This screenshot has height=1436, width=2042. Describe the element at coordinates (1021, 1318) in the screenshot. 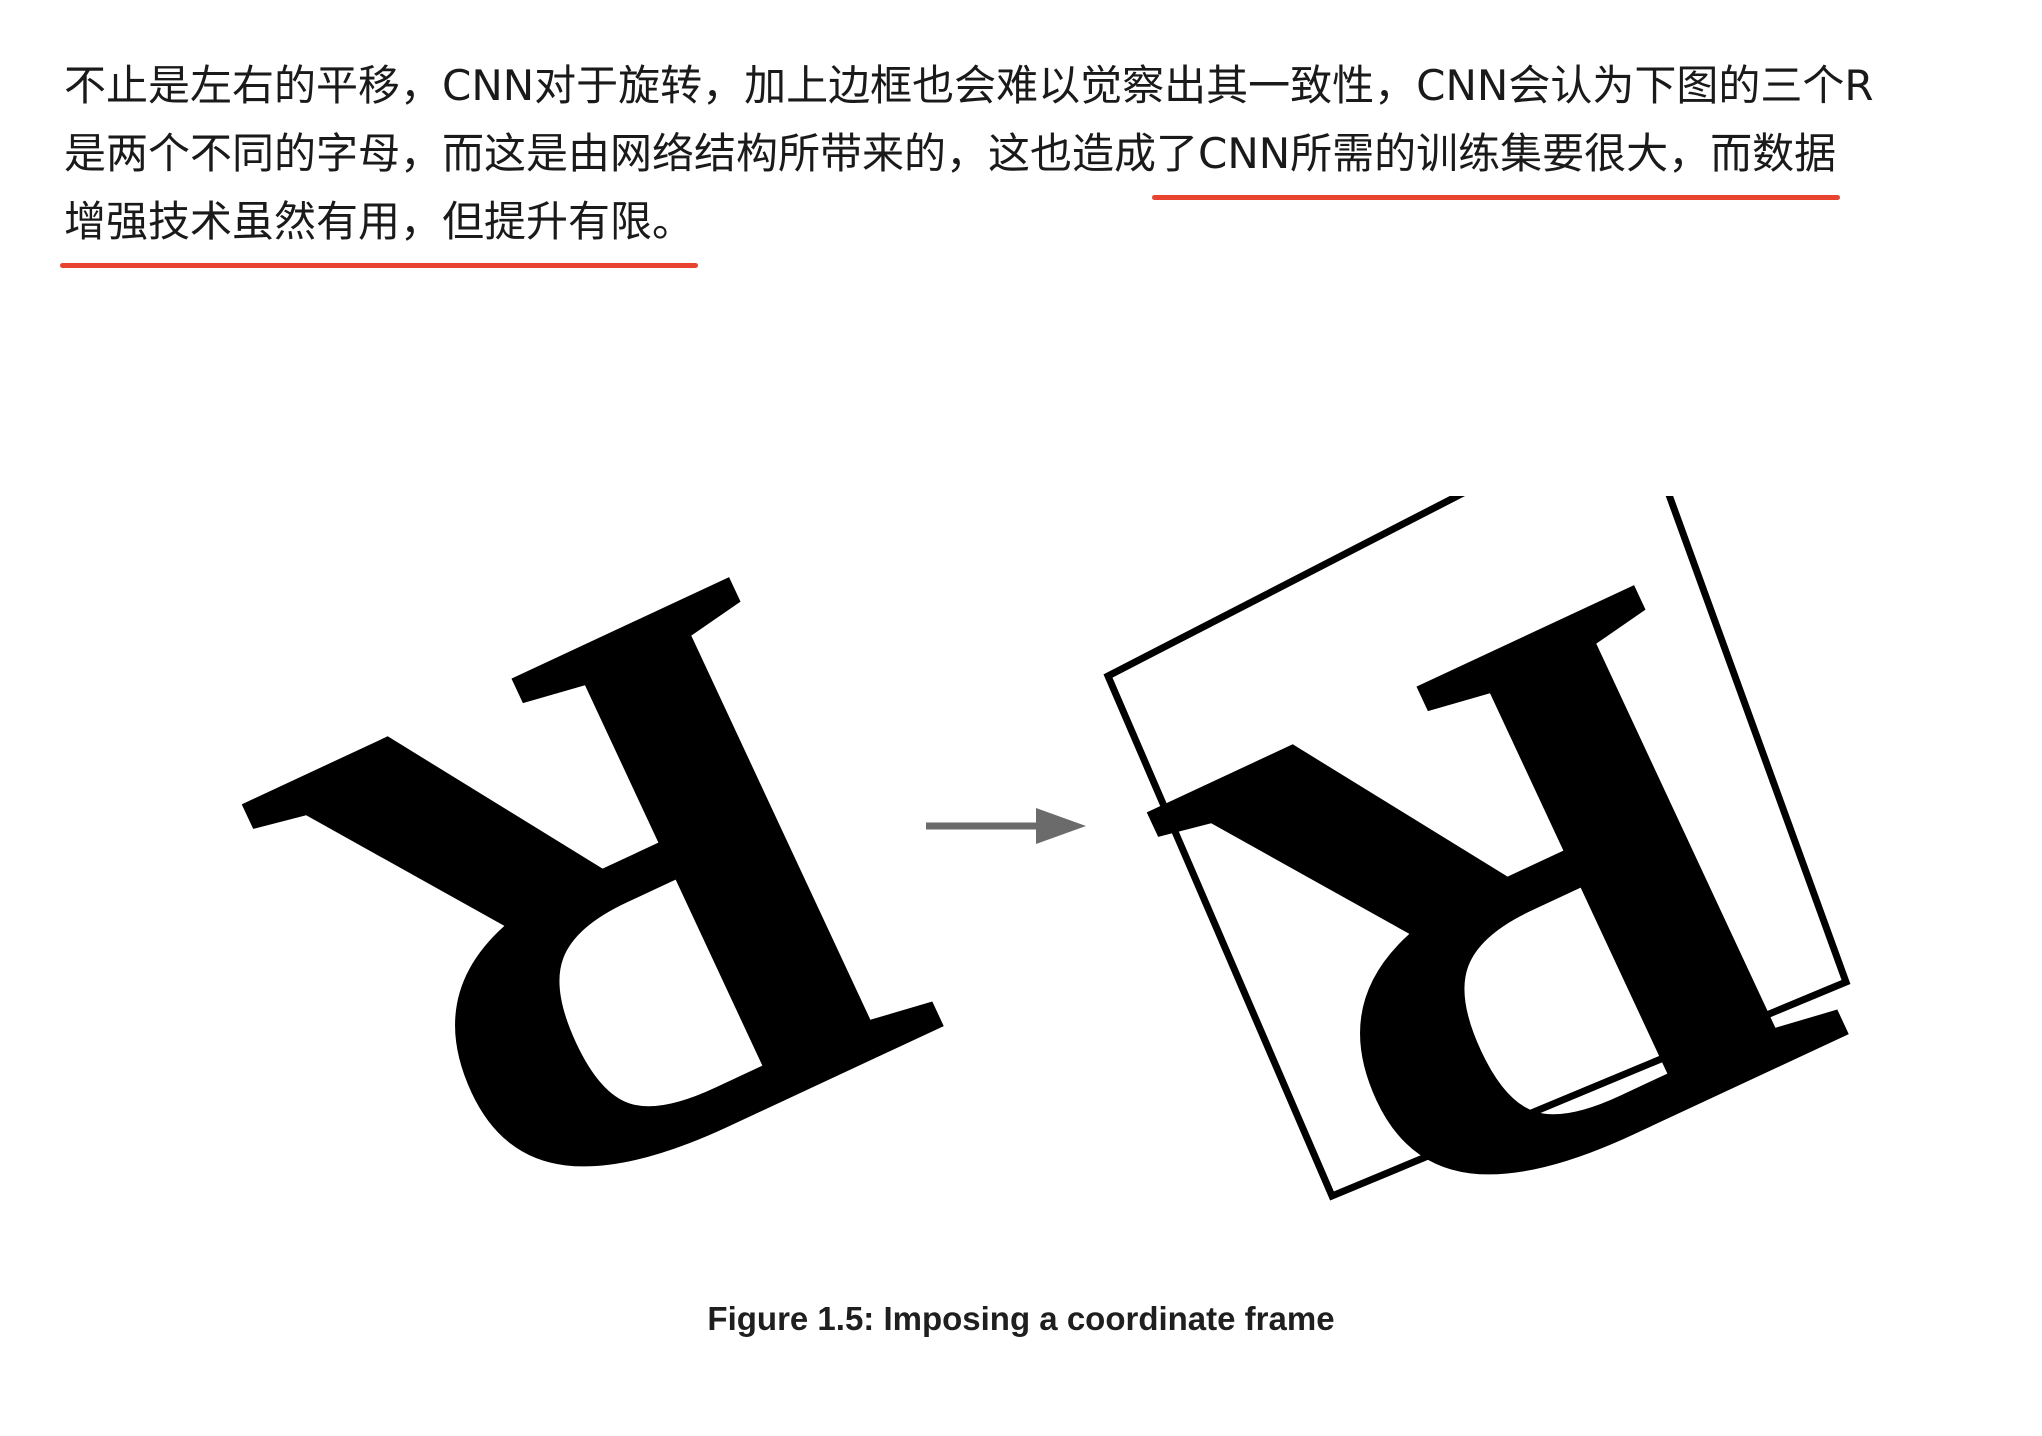

I see `figure-caption: Figure 1.5: Imposing a coordinate frame` at that location.